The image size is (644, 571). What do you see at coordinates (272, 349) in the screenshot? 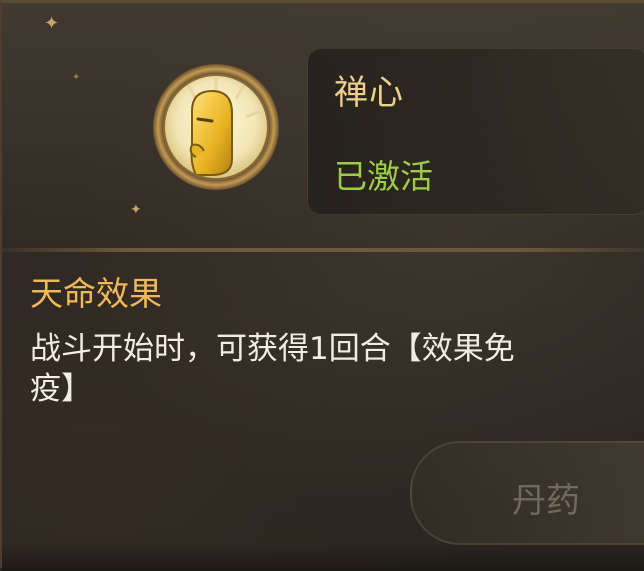
I see `effect-description-line: 战斗开始时，可获得1回合【效果免` at bounding box center [272, 349].